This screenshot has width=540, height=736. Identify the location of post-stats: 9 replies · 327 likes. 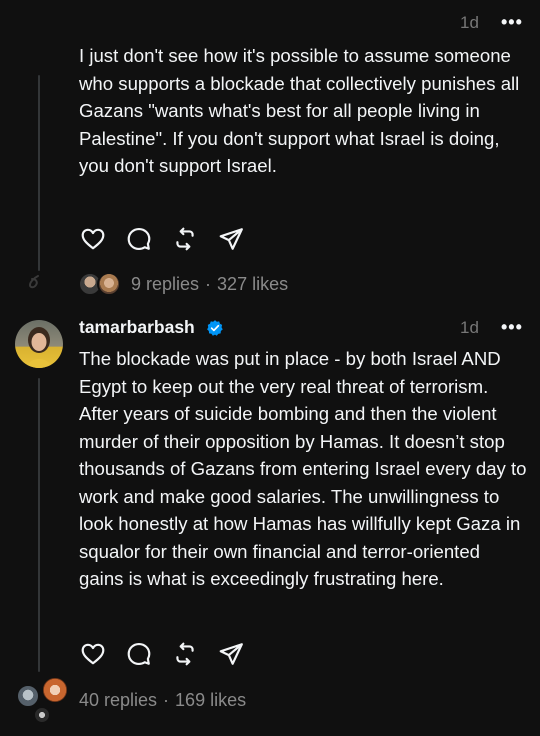
(209, 284).